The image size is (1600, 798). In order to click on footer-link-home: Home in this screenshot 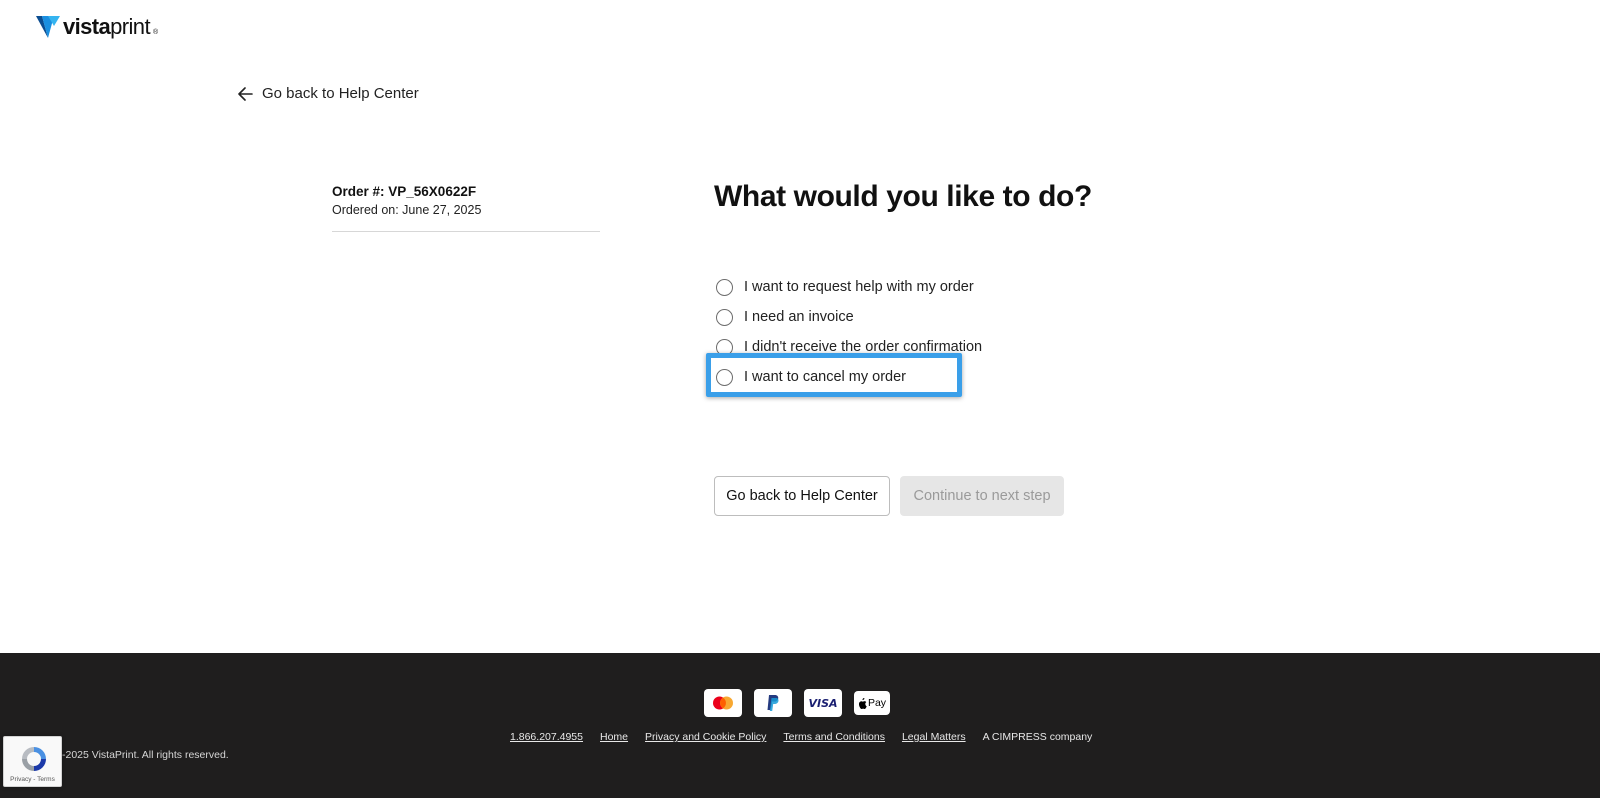, I will do `click(614, 737)`.